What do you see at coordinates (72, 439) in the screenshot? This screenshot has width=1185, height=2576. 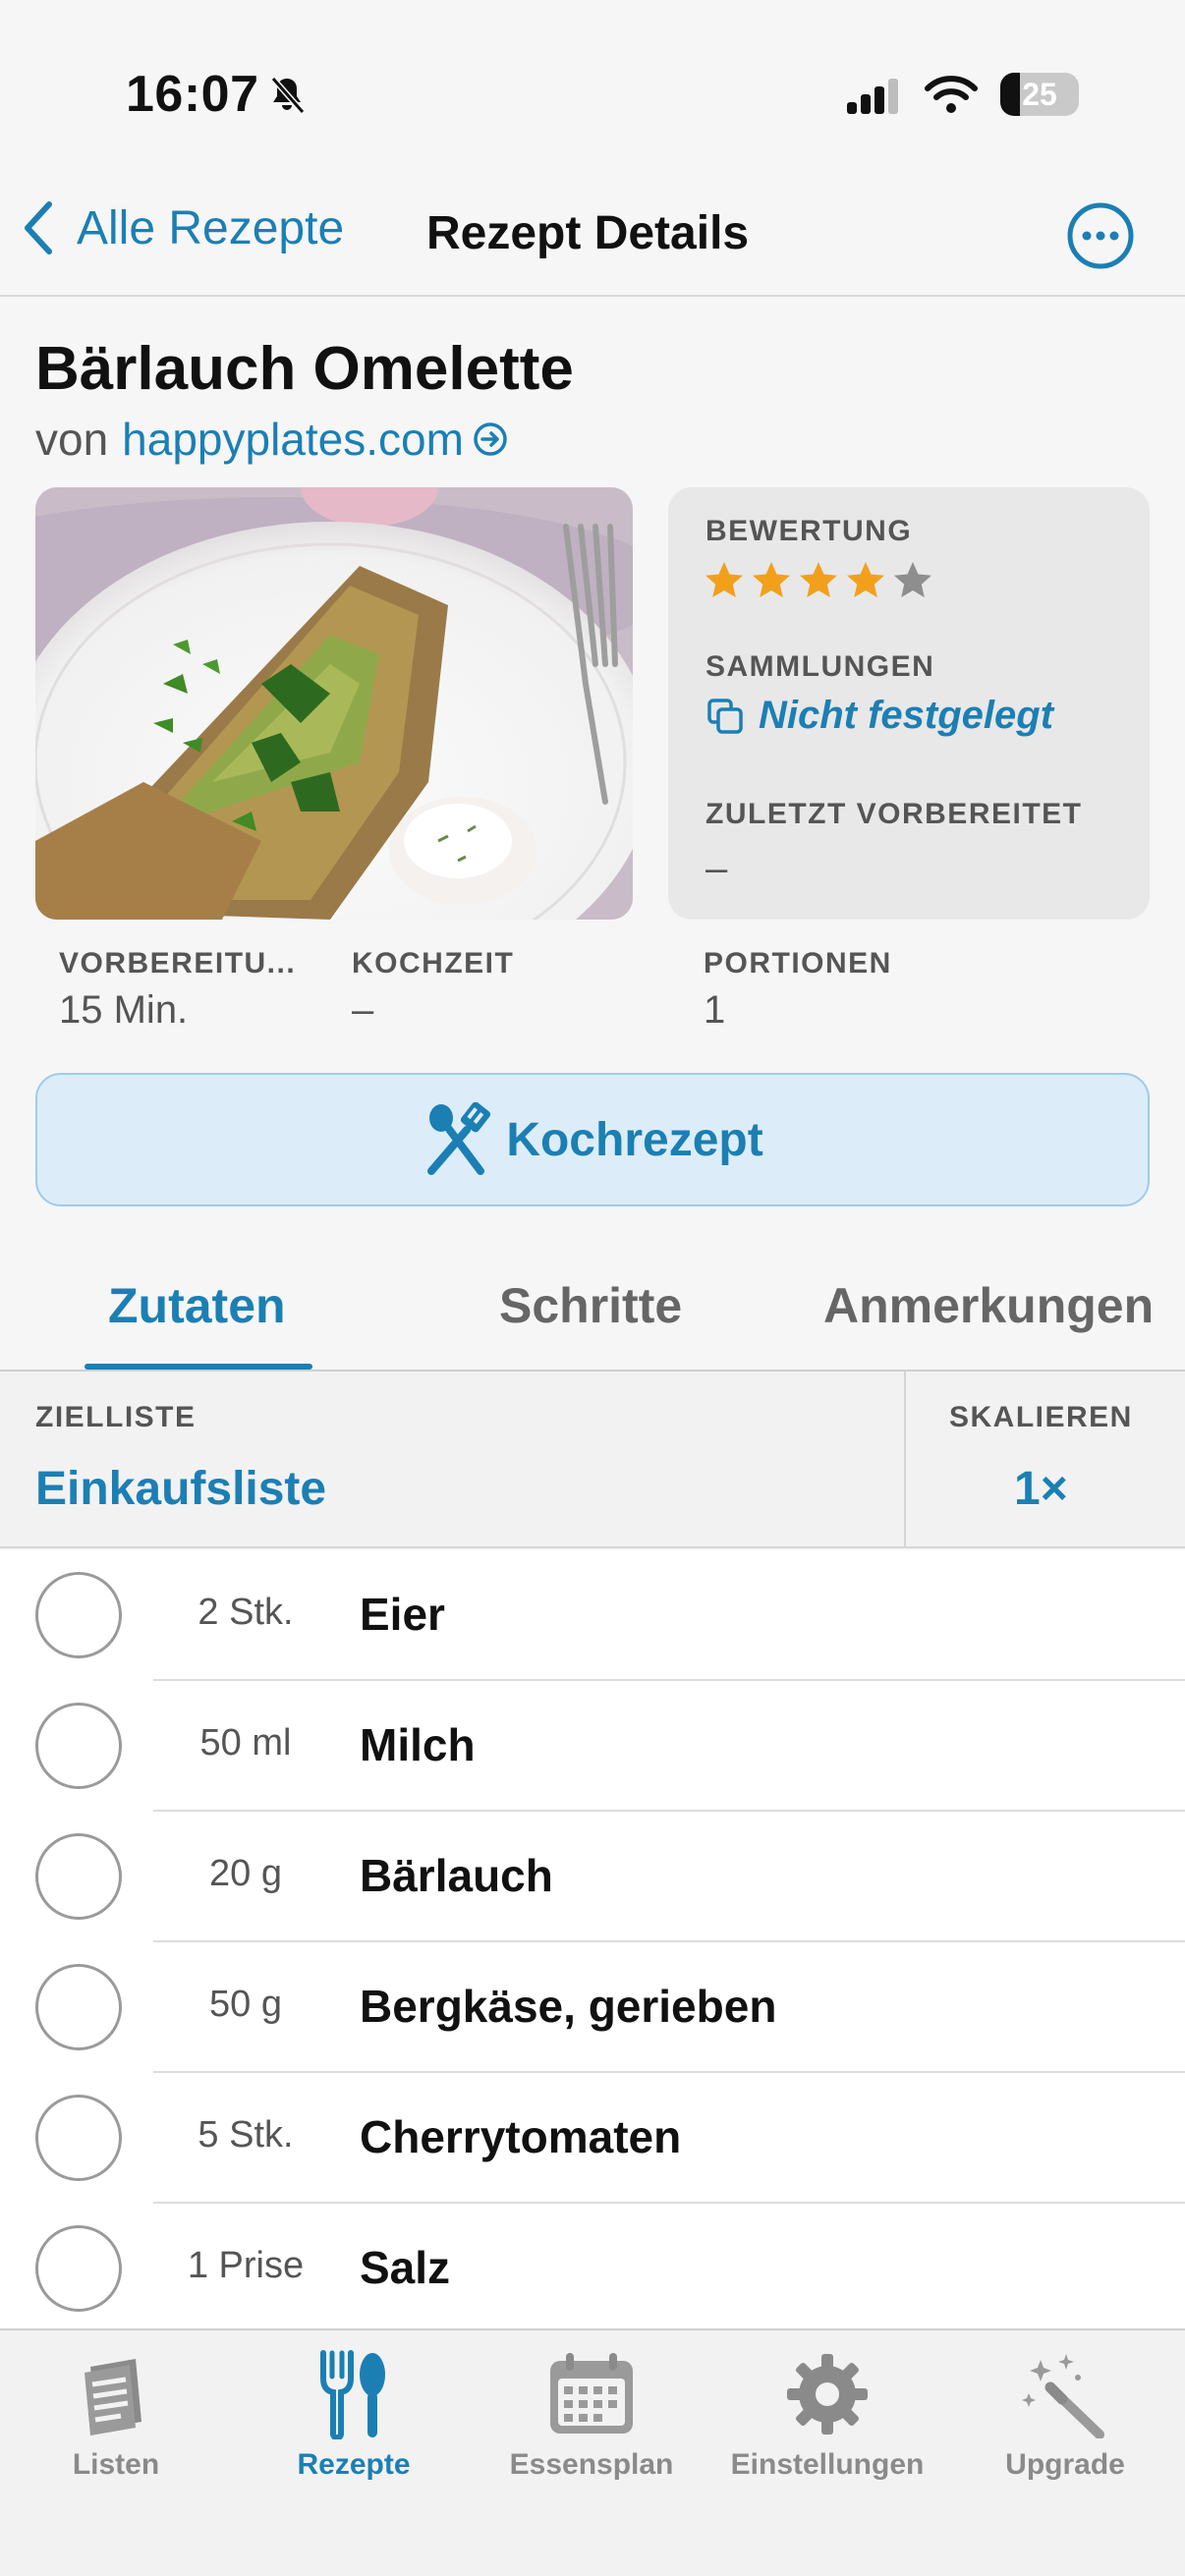 I see `source-prefix: von` at bounding box center [72, 439].